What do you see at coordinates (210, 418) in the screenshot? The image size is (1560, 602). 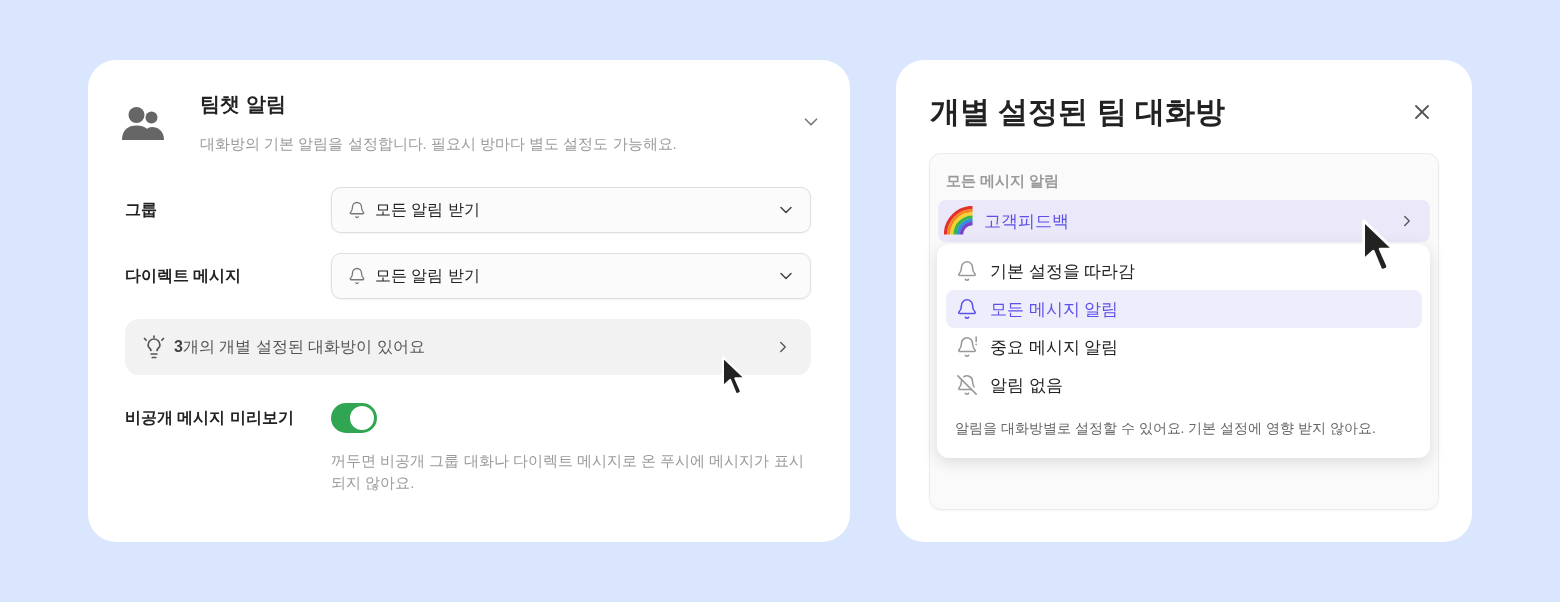 I see `toggle-label: 비공개 메시지 미리보기` at bounding box center [210, 418].